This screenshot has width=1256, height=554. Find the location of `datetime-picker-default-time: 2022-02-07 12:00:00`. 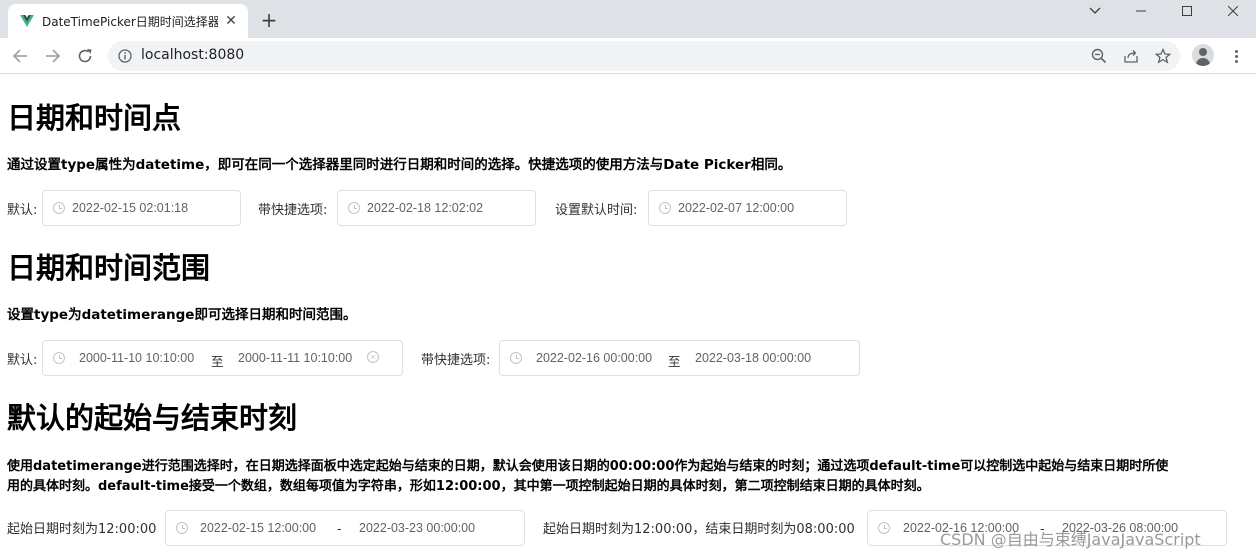

datetime-picker-default-time: 2022-02-07 12:00:00 is located at coordinates (747, 208).